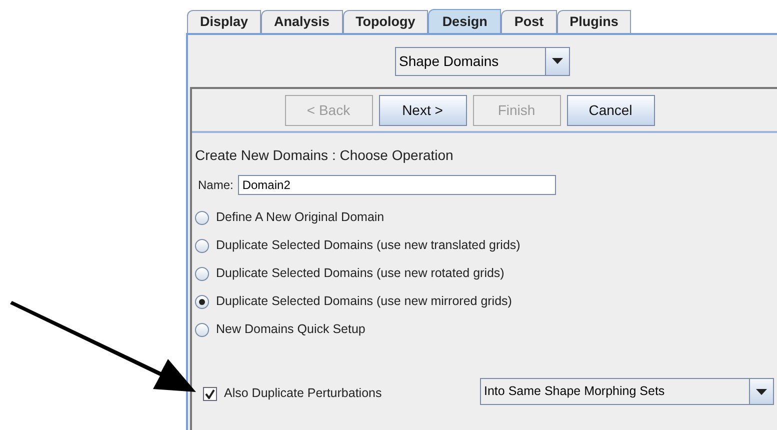 Image resolution: width=777 pixels, height=430 pixels. I want to click on tab: Post, so click(529, 21).